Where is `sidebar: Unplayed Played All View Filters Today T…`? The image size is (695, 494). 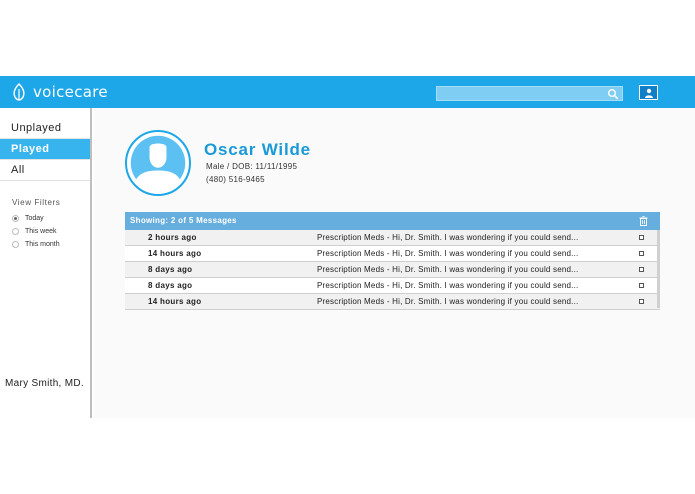 sidebar: Unplayed Played All View Filters Today T… is located at coordinates (46, 263).